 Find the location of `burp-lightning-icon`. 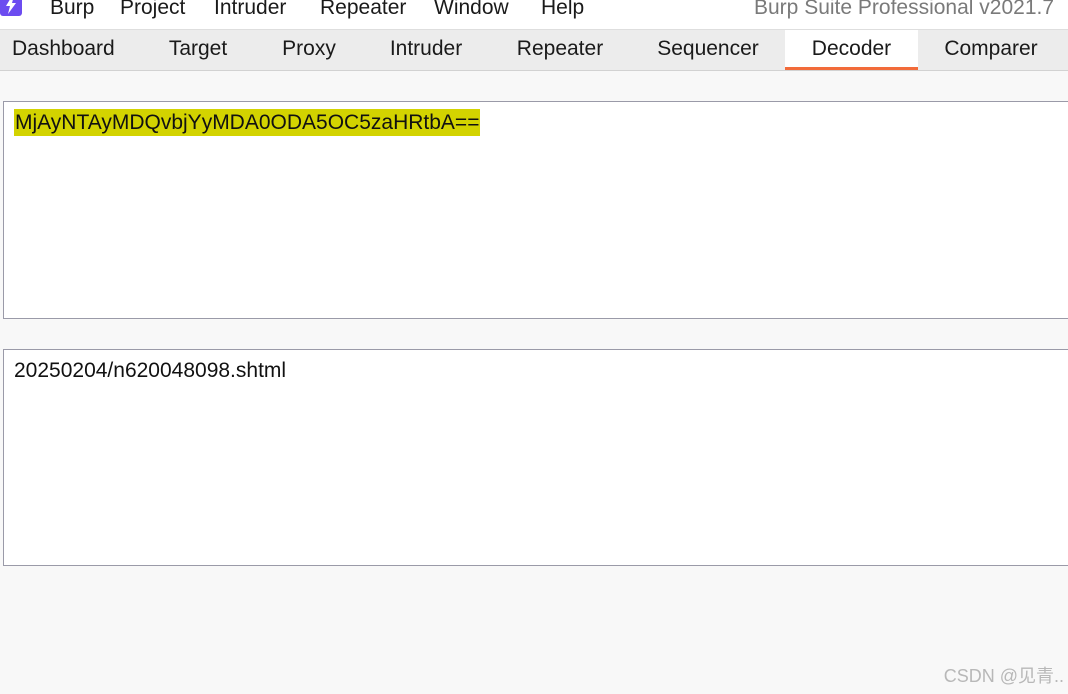

burp-lightning-icon is located at coordinates (11, 8).